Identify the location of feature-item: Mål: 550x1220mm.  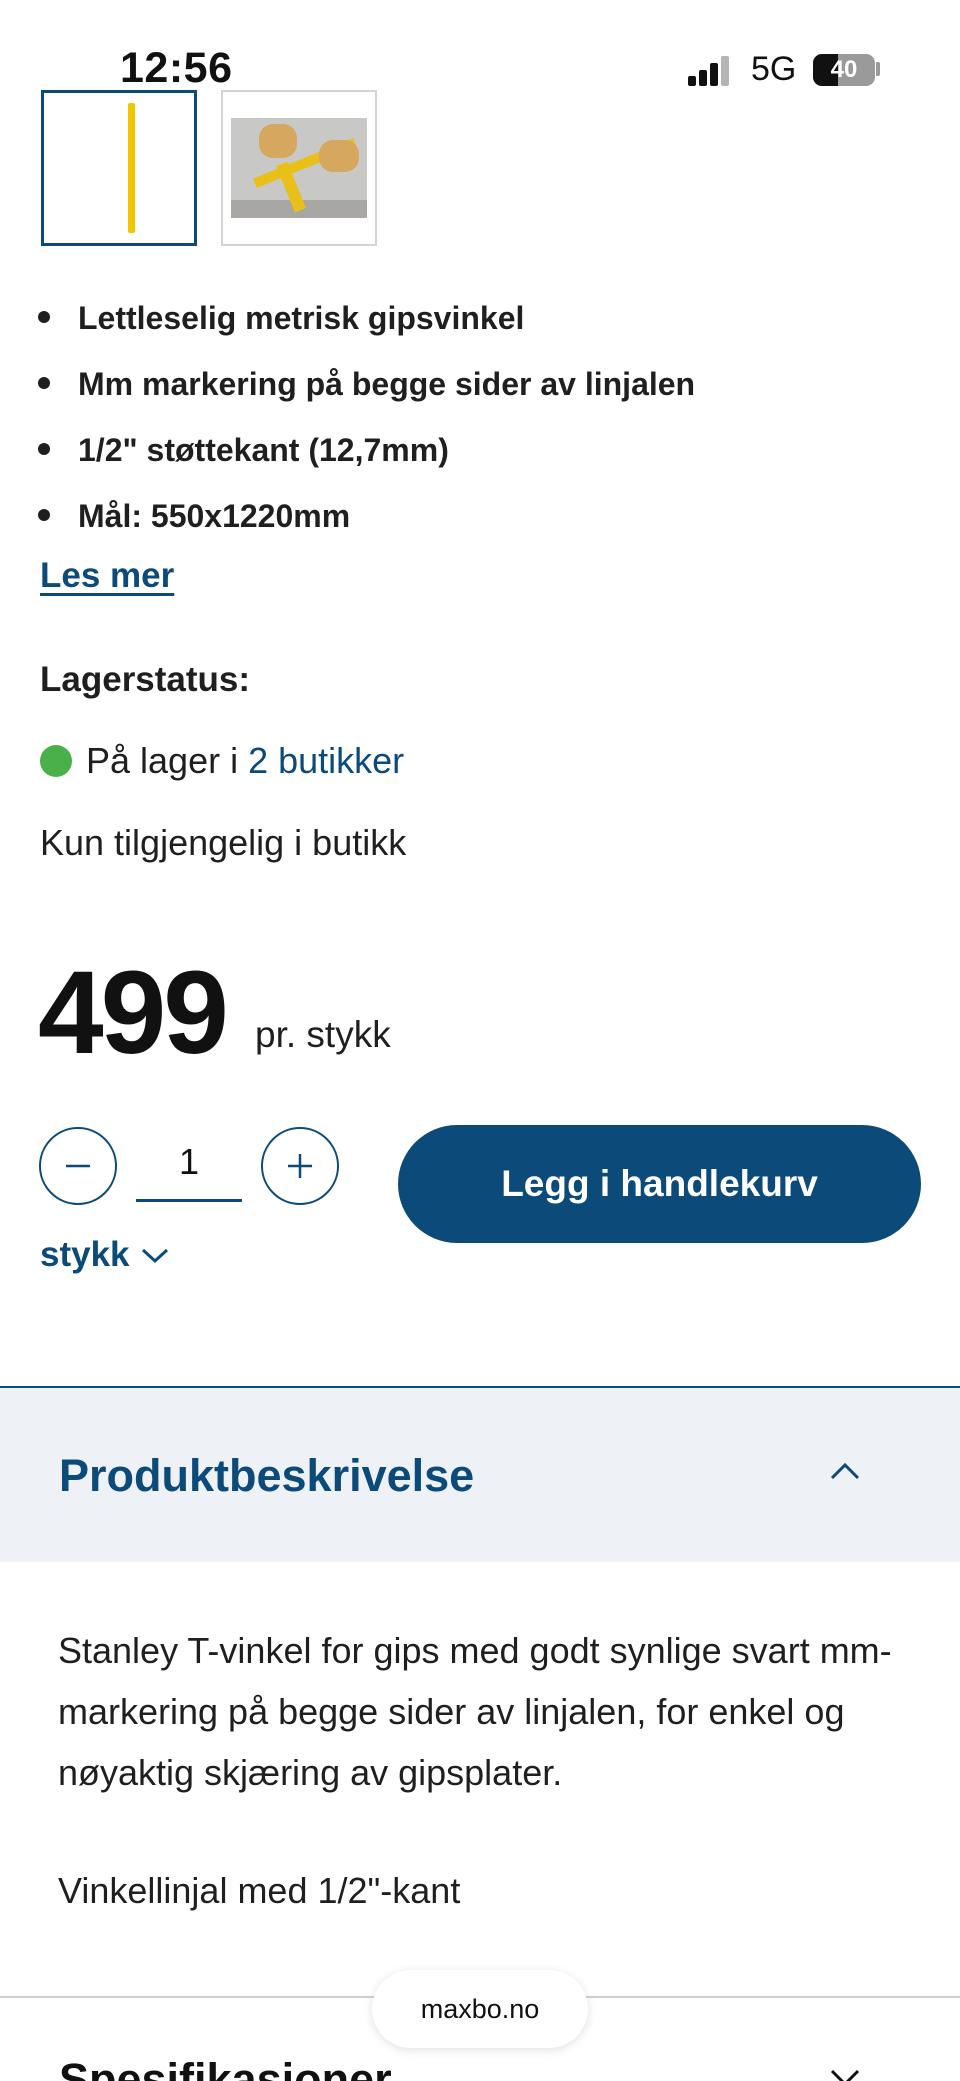
(488, 527).